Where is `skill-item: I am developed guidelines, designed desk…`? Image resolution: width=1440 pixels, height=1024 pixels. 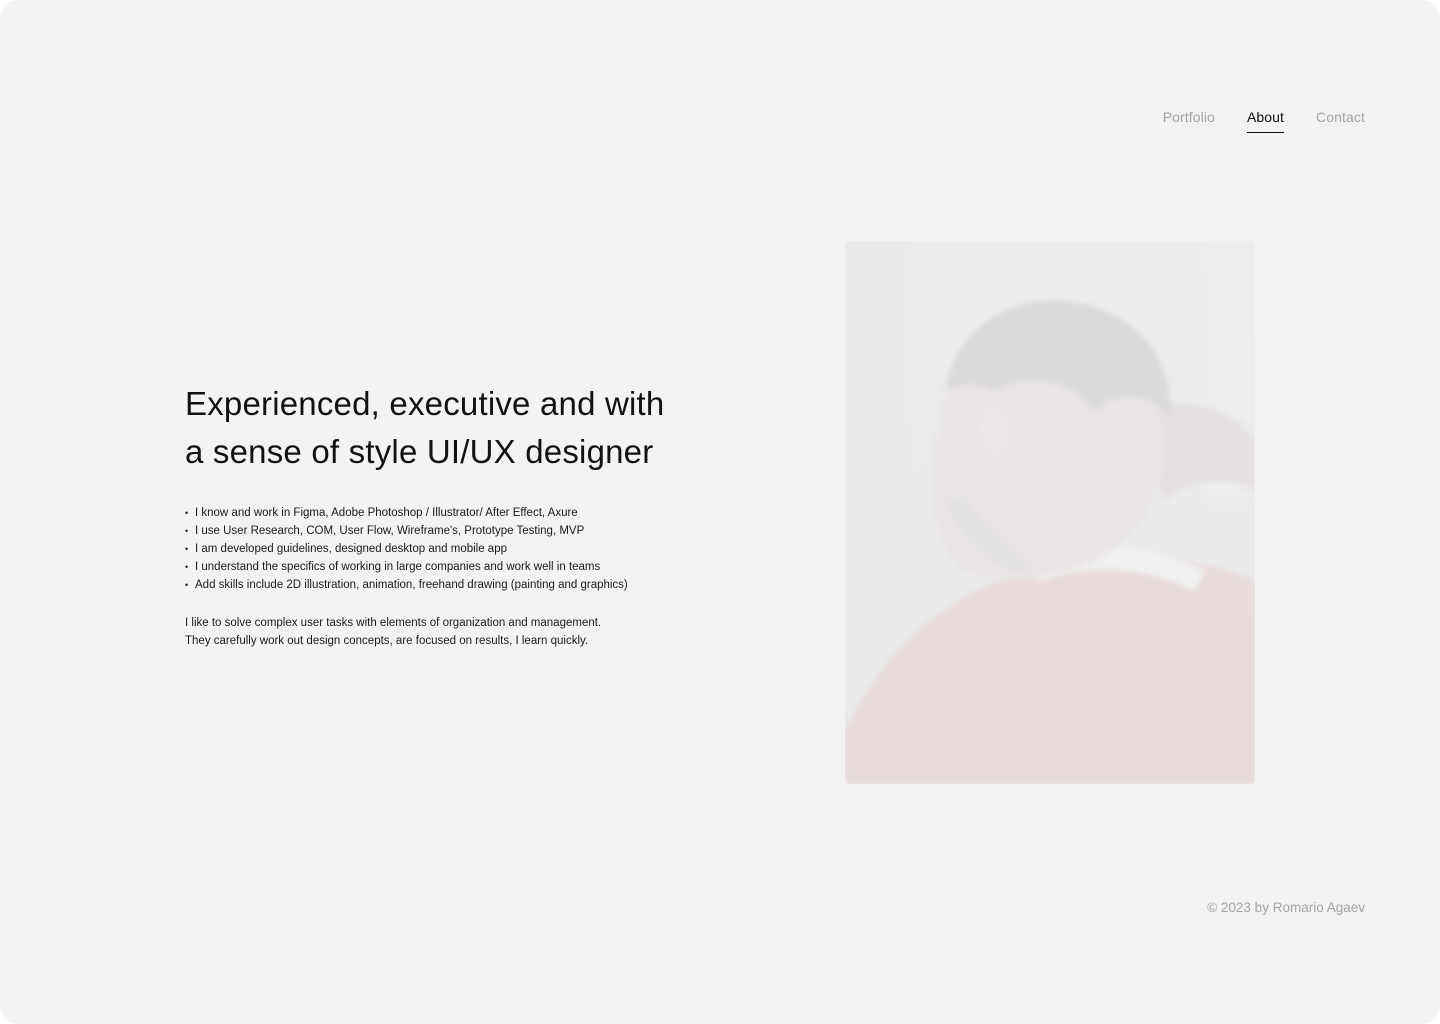
skill-item: I am developed guidelines, designed desk… is located at coordinates (445, 549).